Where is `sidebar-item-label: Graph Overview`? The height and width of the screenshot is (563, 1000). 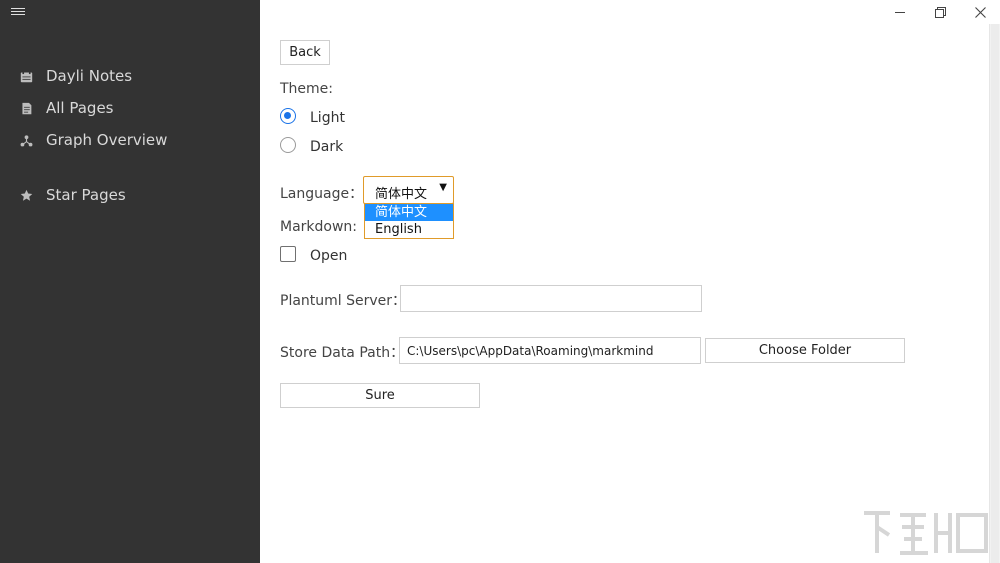 sidebar-item-label: Graph Overview is located at coordinates (107, 140).